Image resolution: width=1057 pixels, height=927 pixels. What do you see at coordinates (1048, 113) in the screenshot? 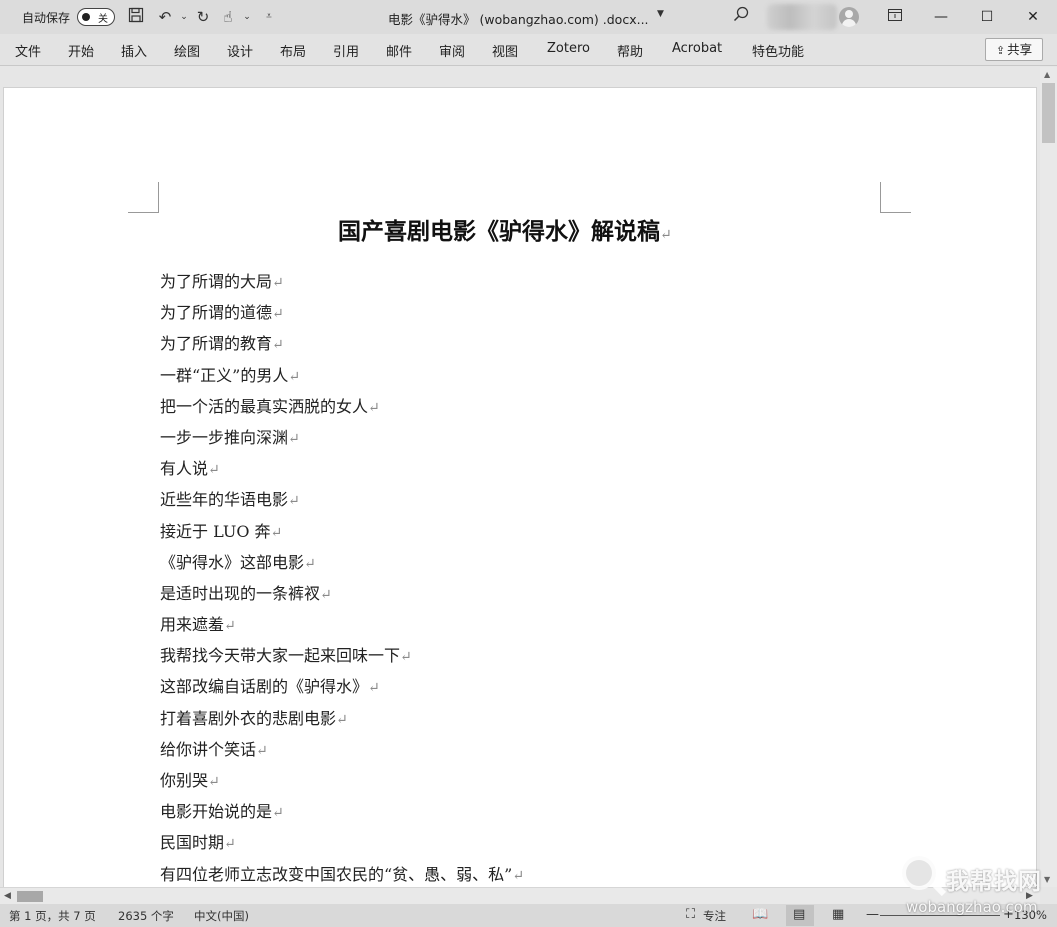
I see `vertical-scroll-thumb` at bounding box center [1048, 113].